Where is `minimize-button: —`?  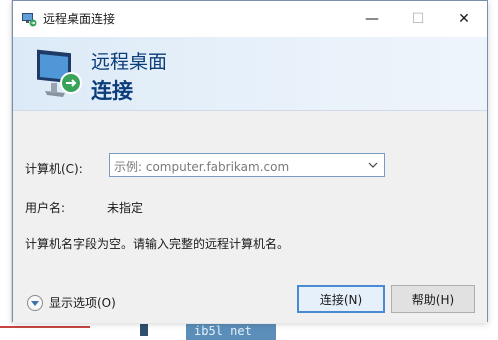
minimize-button: — is located at coordinates (372, 19).